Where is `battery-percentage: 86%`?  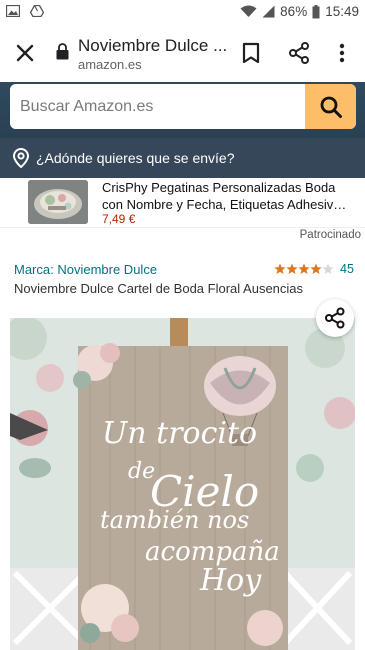 battery-percentage: 86% is located at coordinates (294, 11).